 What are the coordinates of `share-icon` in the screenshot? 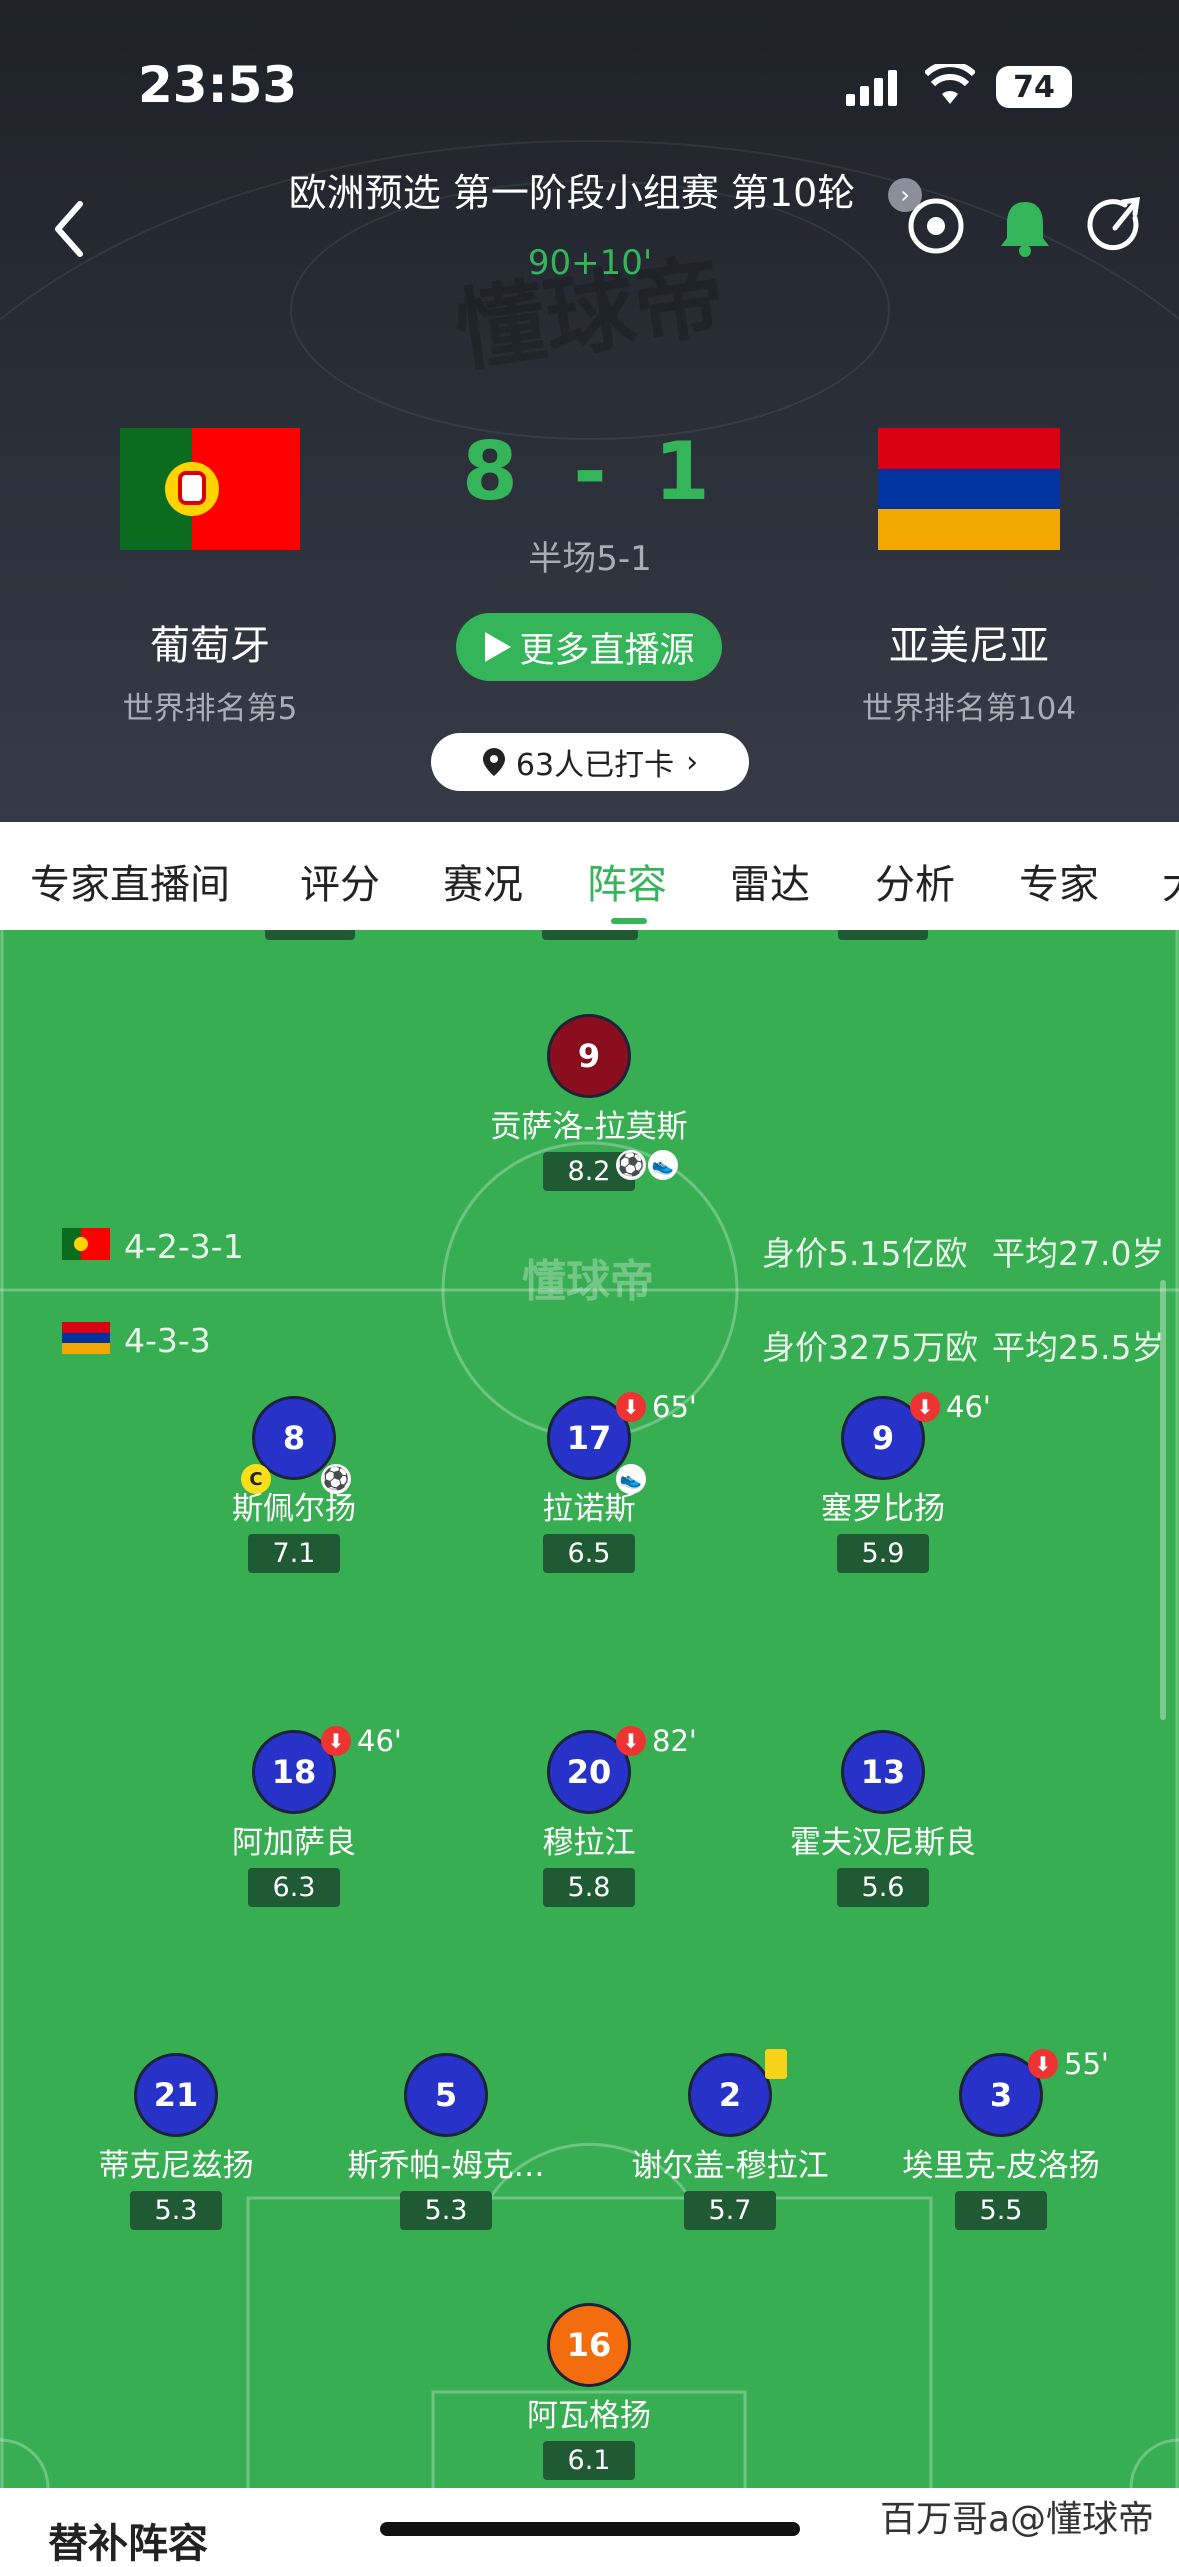 It's located at (1117, 226).